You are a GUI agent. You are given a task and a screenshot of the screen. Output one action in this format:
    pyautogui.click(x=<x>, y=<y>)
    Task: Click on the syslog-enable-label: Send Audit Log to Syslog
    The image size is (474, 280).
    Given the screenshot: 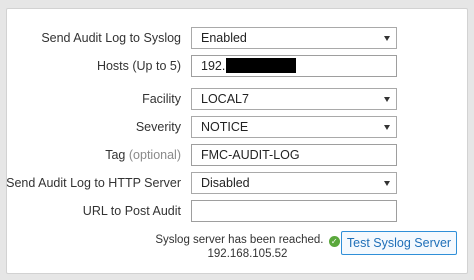 What is the action you would take?
    pyautogui.click(x=111, y=38)
    